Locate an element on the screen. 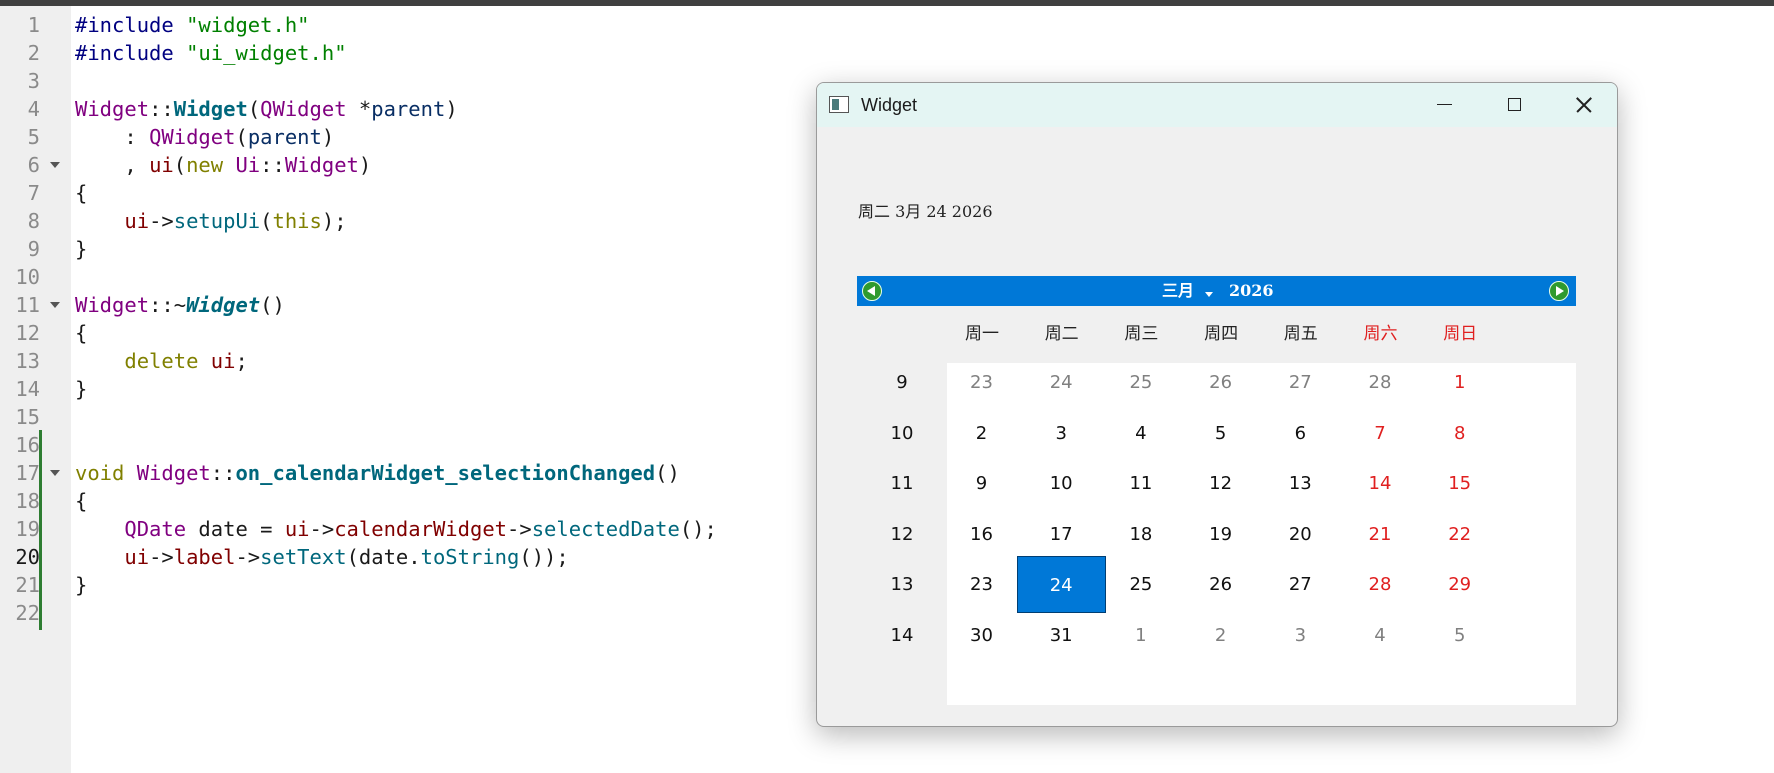 The width and height of the screenshot is (1774, 773). code-line-4: 4 Widget::Widget(QWidget *parent) is located at coordinates (400, 109).